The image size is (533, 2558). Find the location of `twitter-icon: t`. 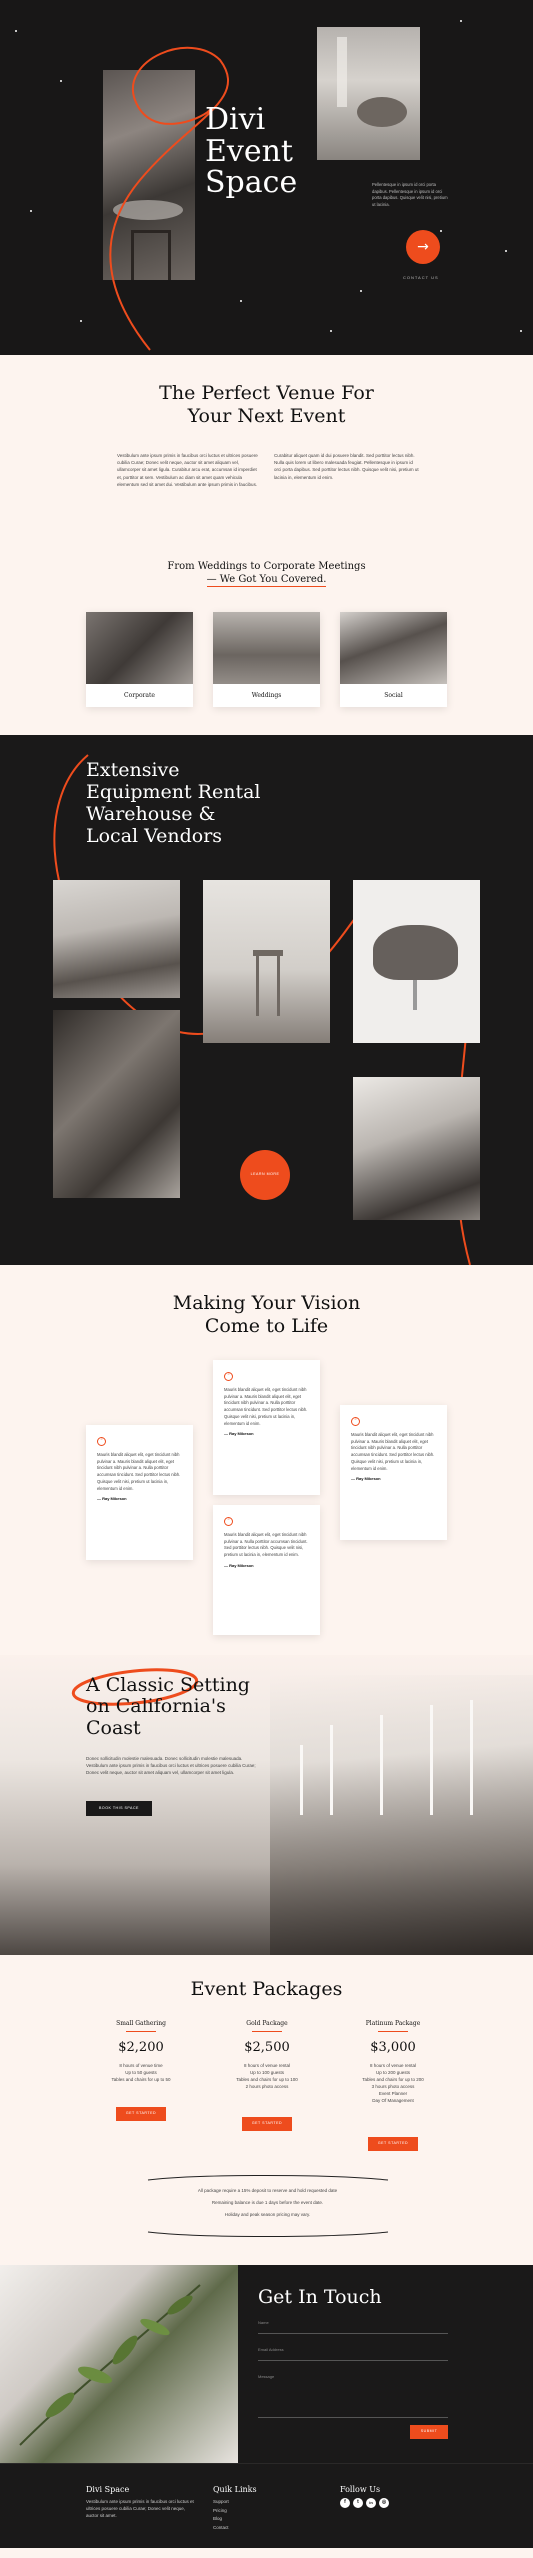

twitter-icon: t is located at coordinates (358, 2503).